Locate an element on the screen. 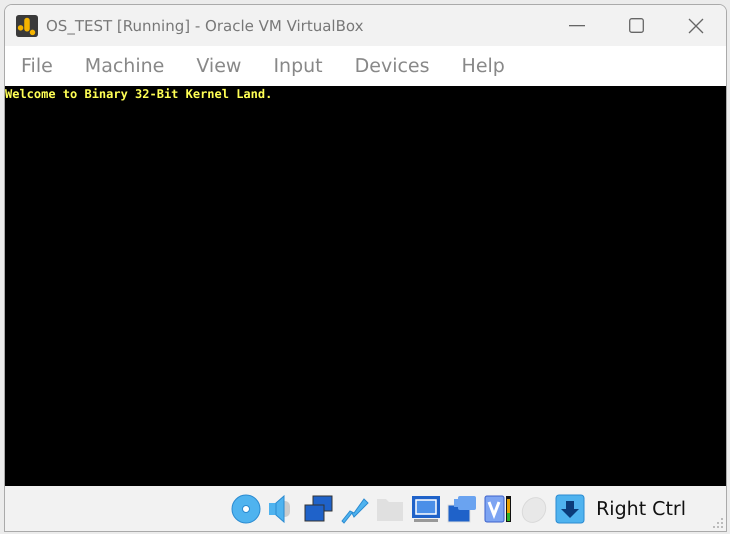 This screenshot has width=730, height=534. close-icon is located at coordinates (696, 26).